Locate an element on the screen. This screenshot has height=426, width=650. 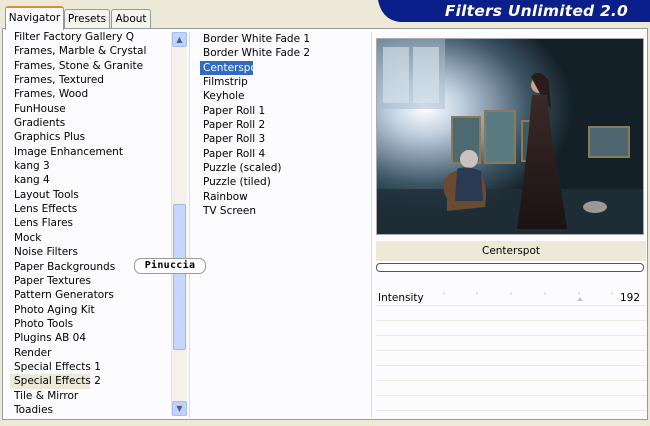
filter-item: Keyhole is located at coordinates (280, 96).